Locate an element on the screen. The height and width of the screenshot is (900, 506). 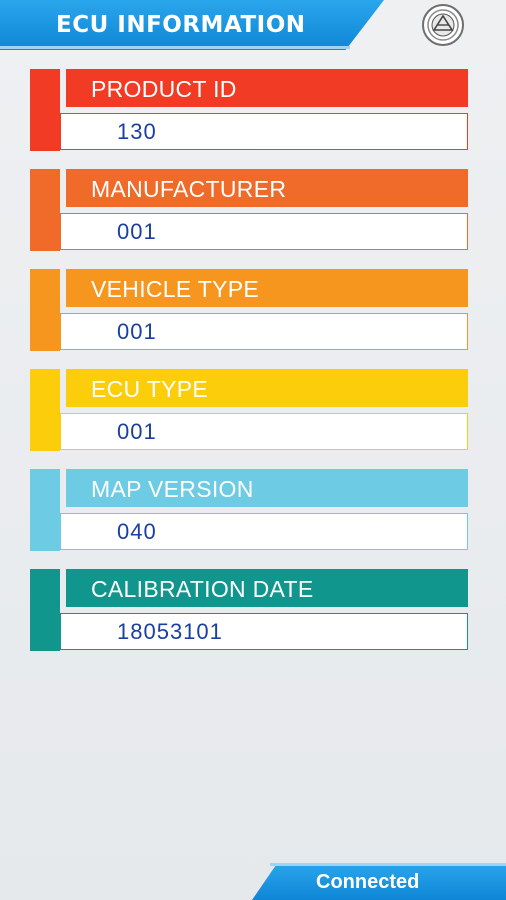
field-label: CALIBRATION DATE is located at coordinates (267, 588).